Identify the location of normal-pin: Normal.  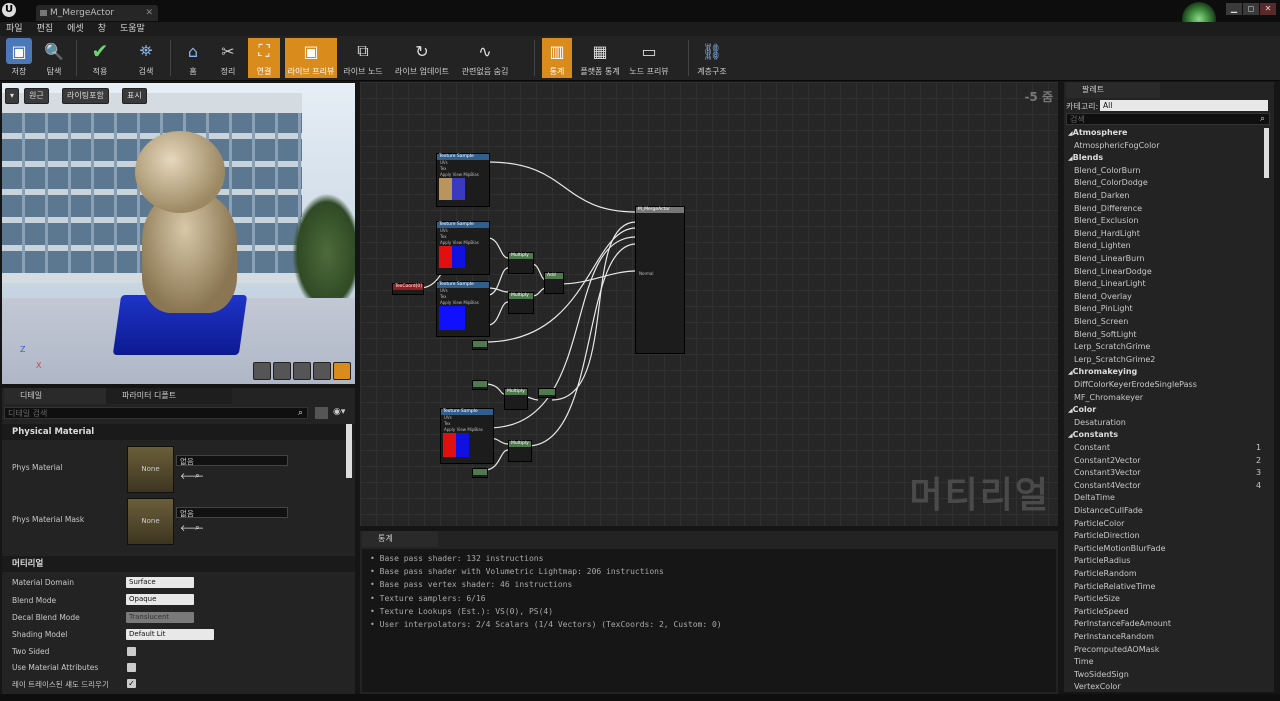
(660, 274).